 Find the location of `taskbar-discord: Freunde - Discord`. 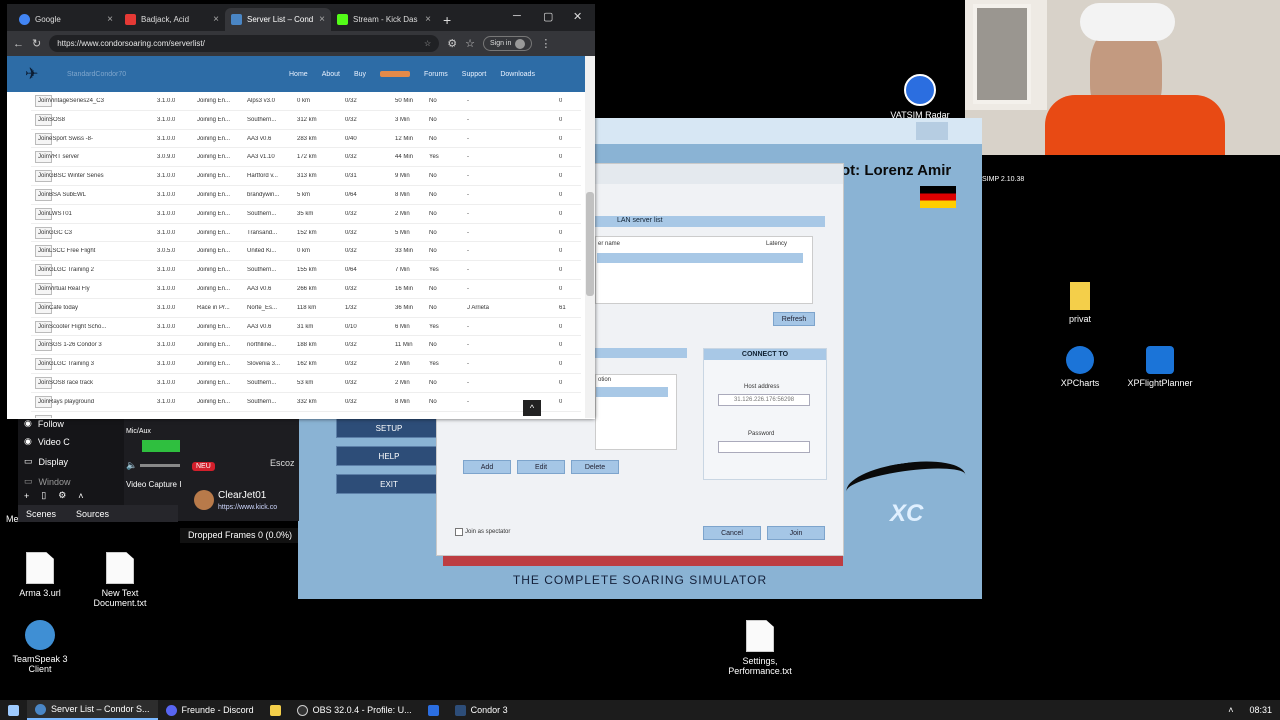

taskbar-discord: Freunde - Discord is located at coordinates (210, 710).